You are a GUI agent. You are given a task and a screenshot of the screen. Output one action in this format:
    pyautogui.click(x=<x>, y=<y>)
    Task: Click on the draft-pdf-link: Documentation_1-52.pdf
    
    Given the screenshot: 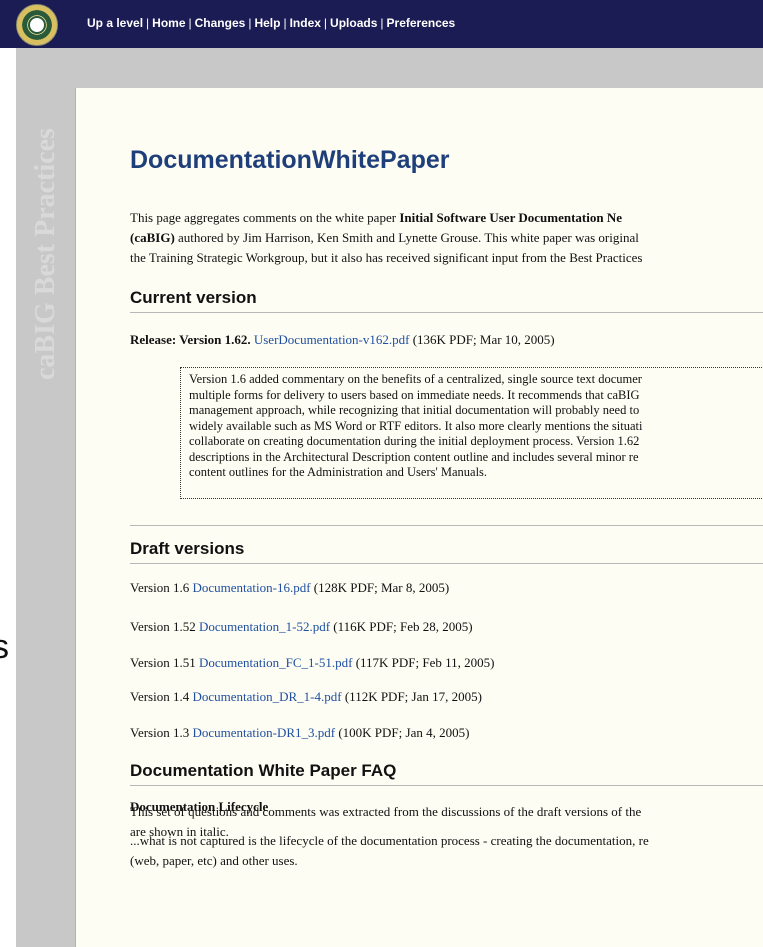 What is the action you would take?
    pyautogui.click(x=264, y=626)
    